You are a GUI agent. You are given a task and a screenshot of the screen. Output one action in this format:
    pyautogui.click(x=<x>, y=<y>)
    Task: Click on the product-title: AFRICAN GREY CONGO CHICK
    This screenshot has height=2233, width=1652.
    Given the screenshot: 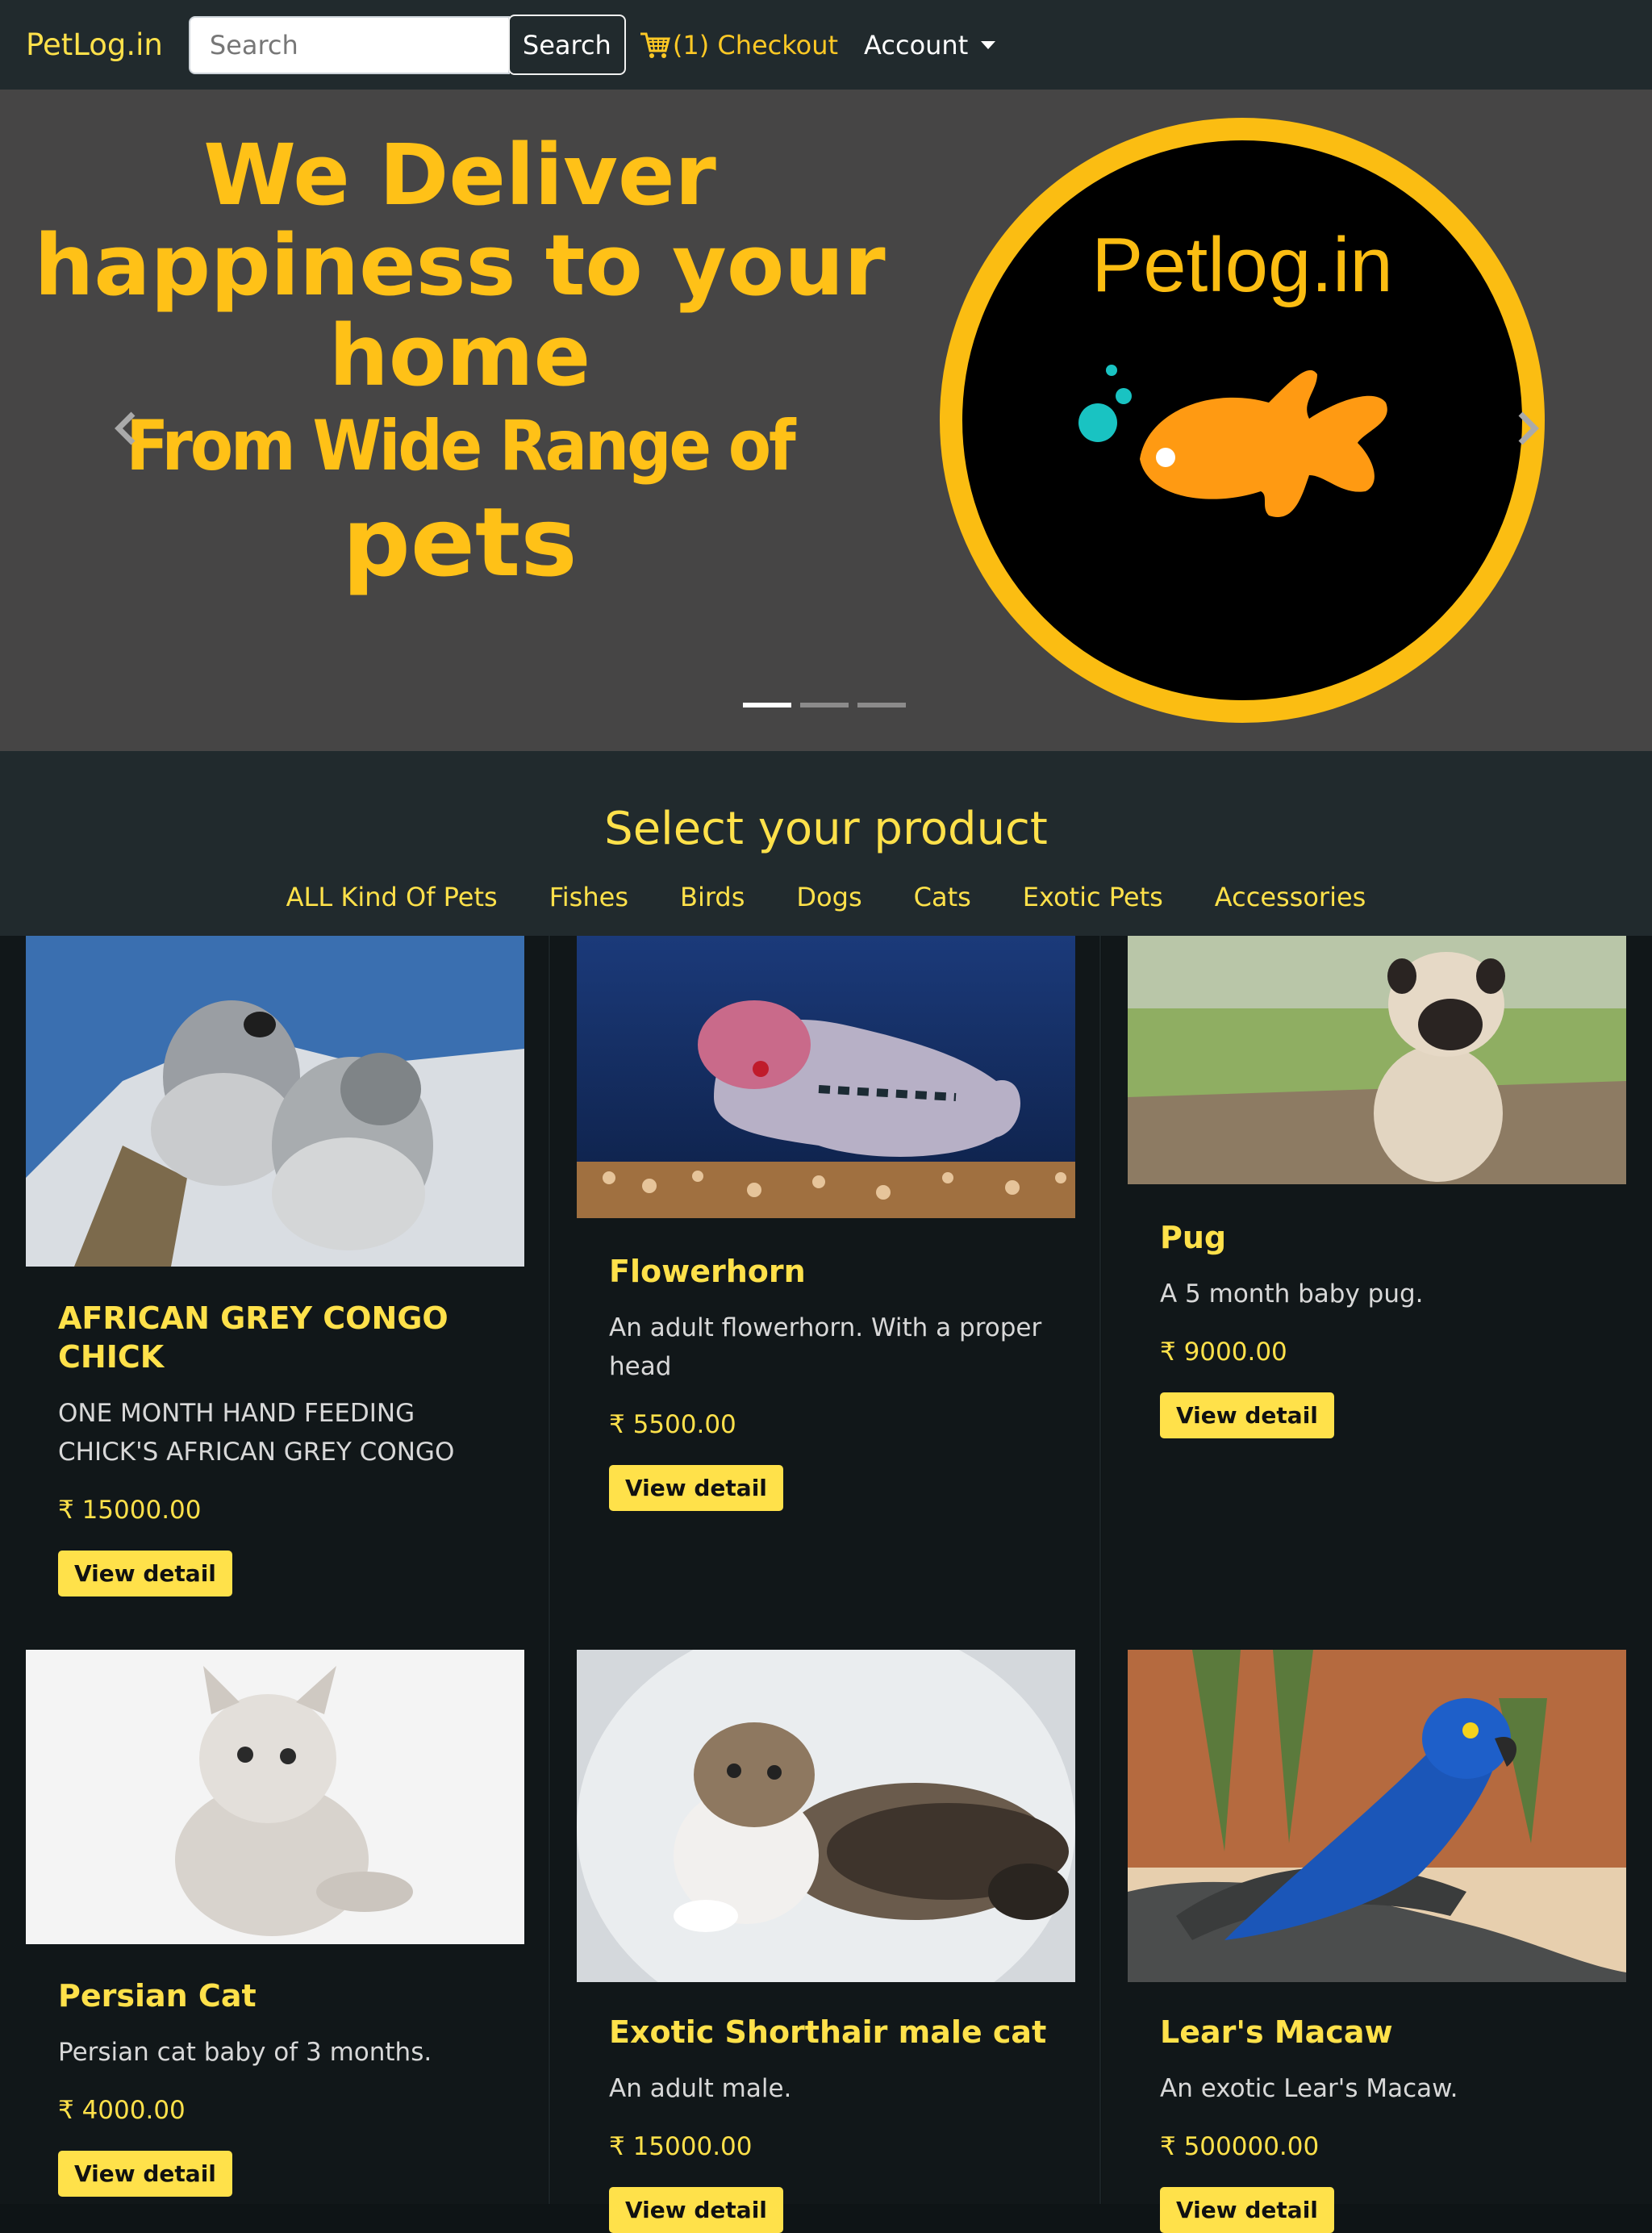 What is the action you would take?
    pyautogui.click(x=284, y=1337)
    